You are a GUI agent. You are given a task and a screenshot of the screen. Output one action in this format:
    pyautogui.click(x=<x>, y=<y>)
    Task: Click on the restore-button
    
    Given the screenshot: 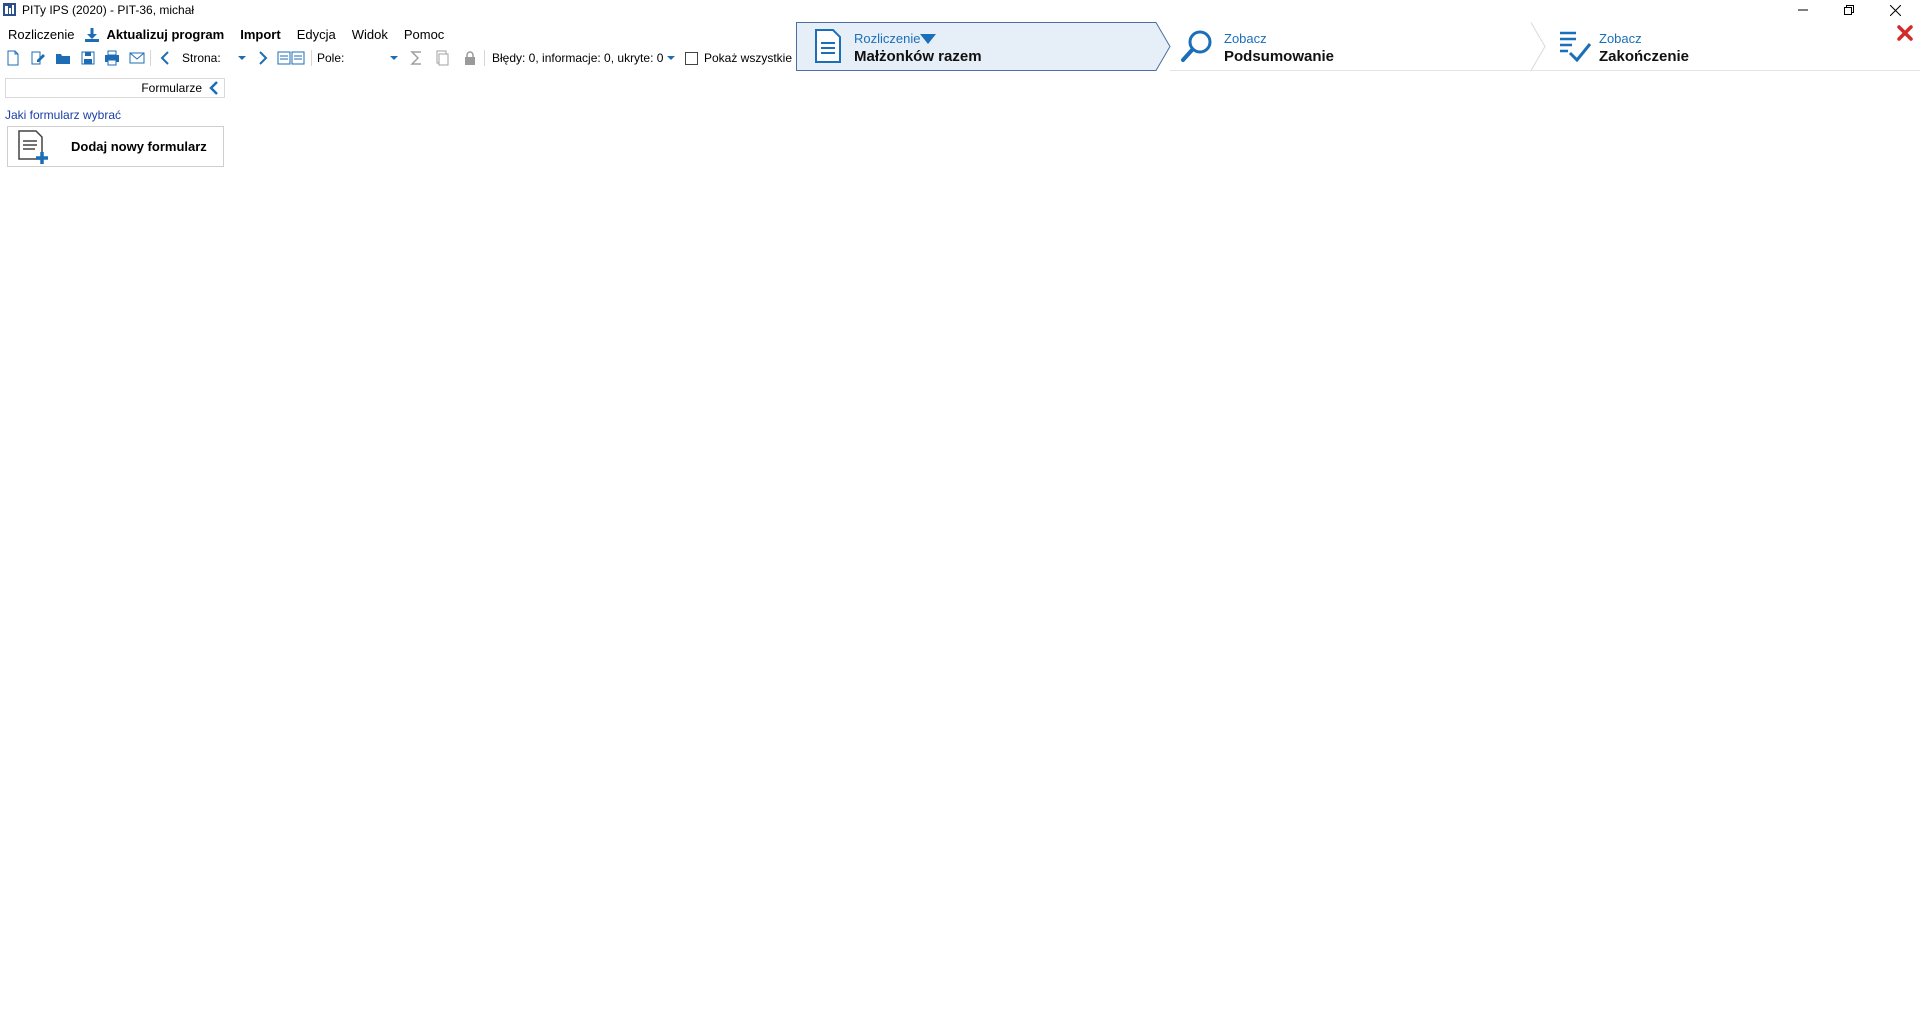 What is the action you would take?
    pyautogui.click(x=1849, y=10)
    